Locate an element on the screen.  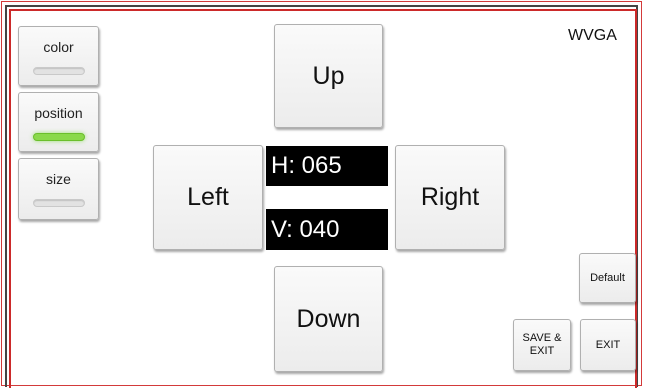
tab-size: size is located at coordinates (58, 189).